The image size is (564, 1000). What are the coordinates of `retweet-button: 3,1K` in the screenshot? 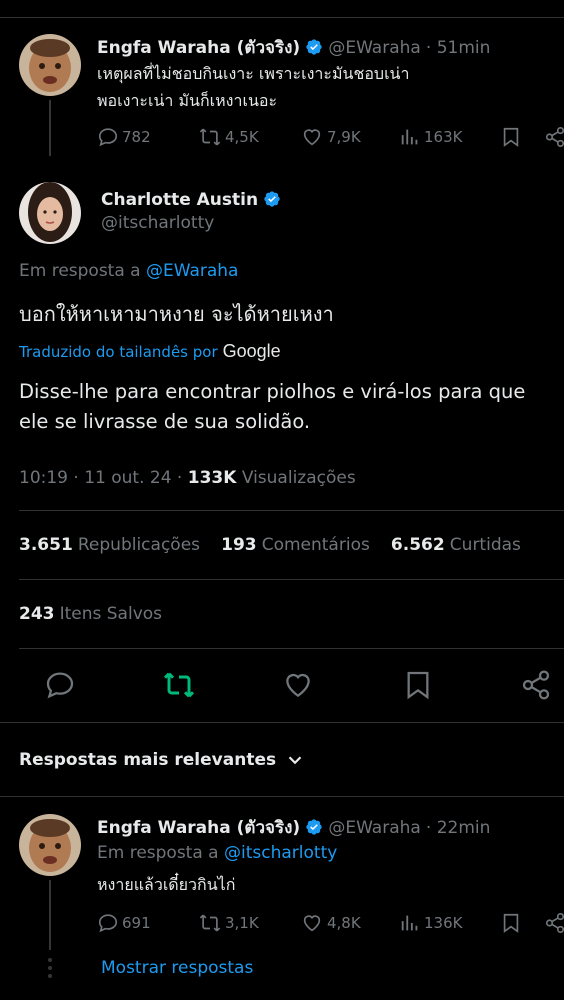 It's located at (228, 923).